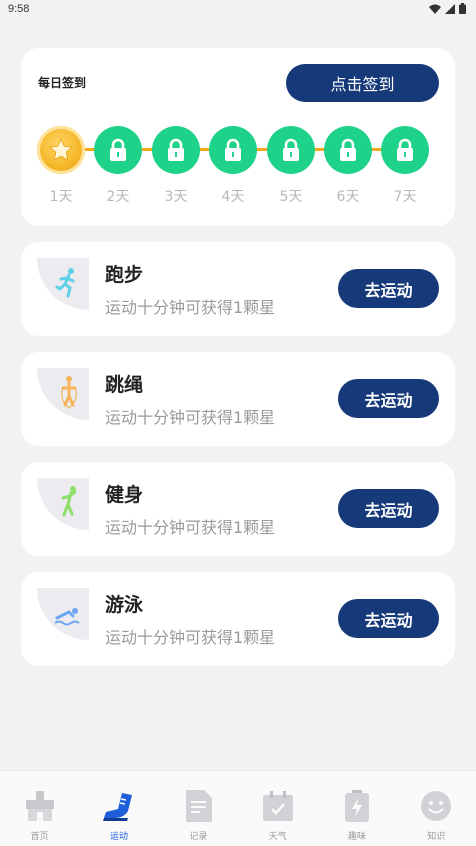 The height and width of the screenshot is (846, 476). Describe the element at coordinates (356, 837) in the screenshot. I see `nav-label: 趣味` at that location.